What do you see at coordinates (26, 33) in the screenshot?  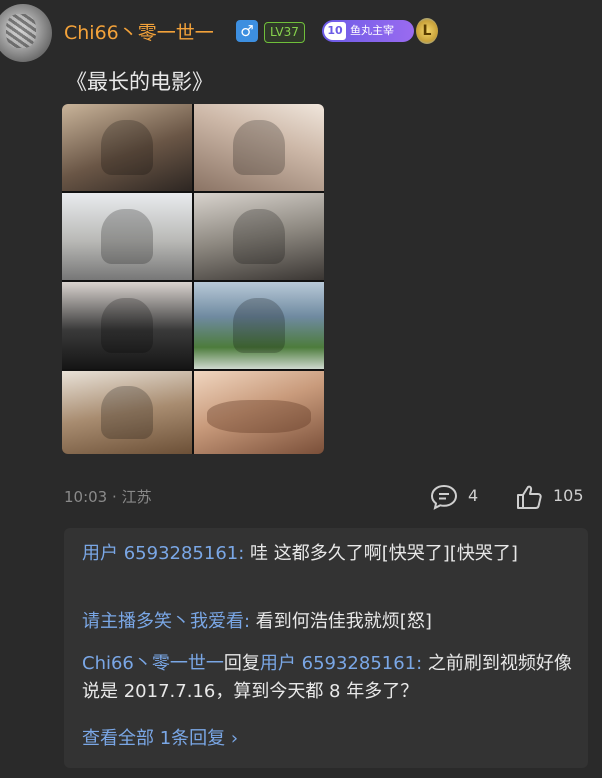 I see `avatar` at bounding box center [26, 33].